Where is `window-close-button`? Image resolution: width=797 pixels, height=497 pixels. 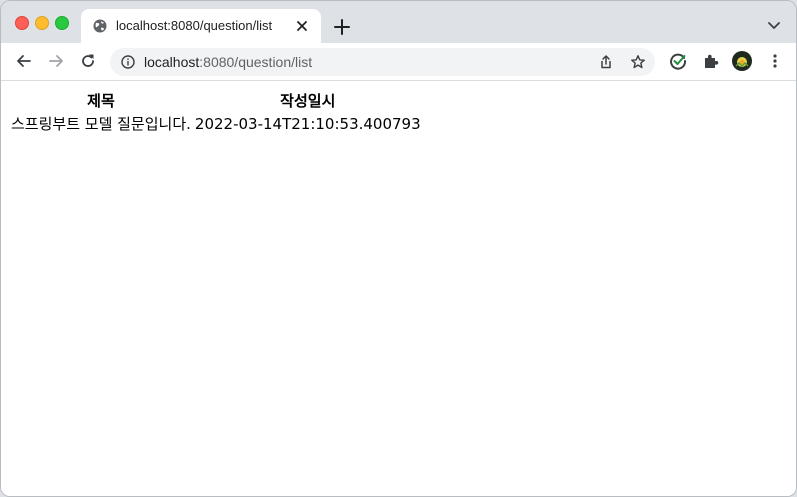 window-close-button is located at coordinates (22, 23).